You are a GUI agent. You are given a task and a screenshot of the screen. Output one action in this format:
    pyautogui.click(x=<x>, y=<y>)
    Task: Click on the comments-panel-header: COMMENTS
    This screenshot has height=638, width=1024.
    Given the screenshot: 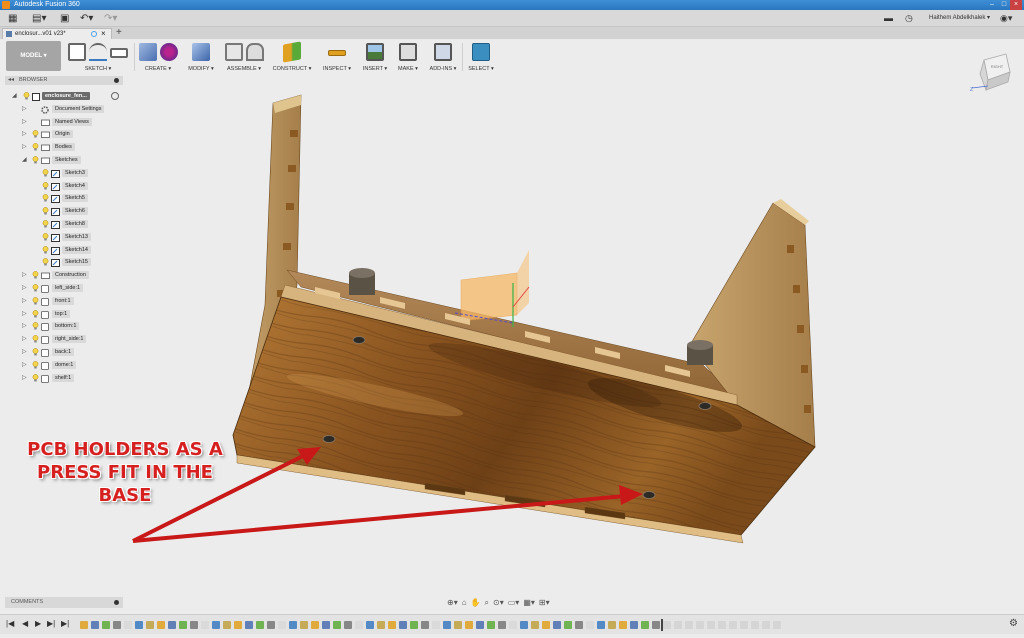 What is the action you would take?
    pyautogui.click(x=64, y=602)
    